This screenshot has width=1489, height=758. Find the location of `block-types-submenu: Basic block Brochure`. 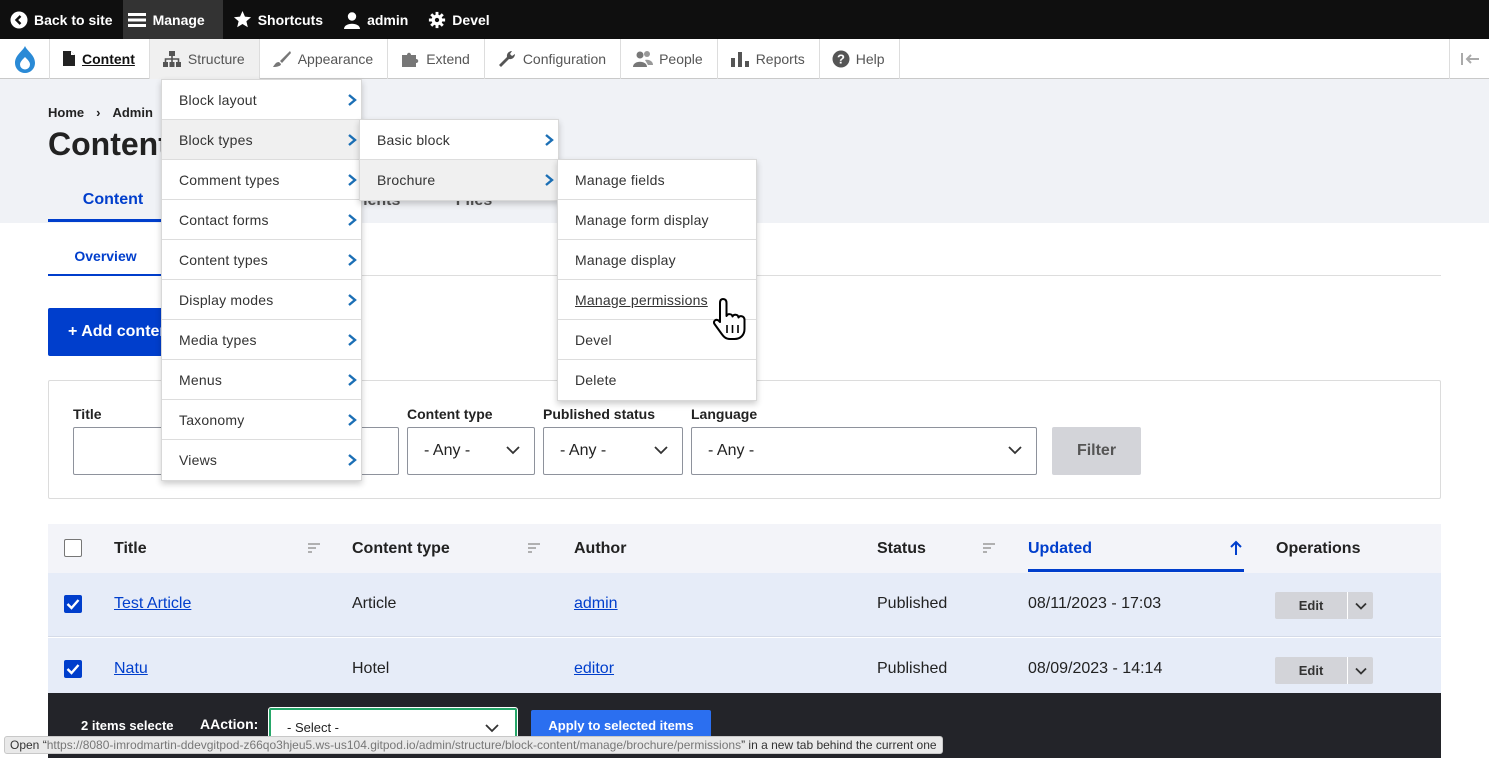

block-types-submenu: Basic block Brochure is located at coordinates (459, 160).